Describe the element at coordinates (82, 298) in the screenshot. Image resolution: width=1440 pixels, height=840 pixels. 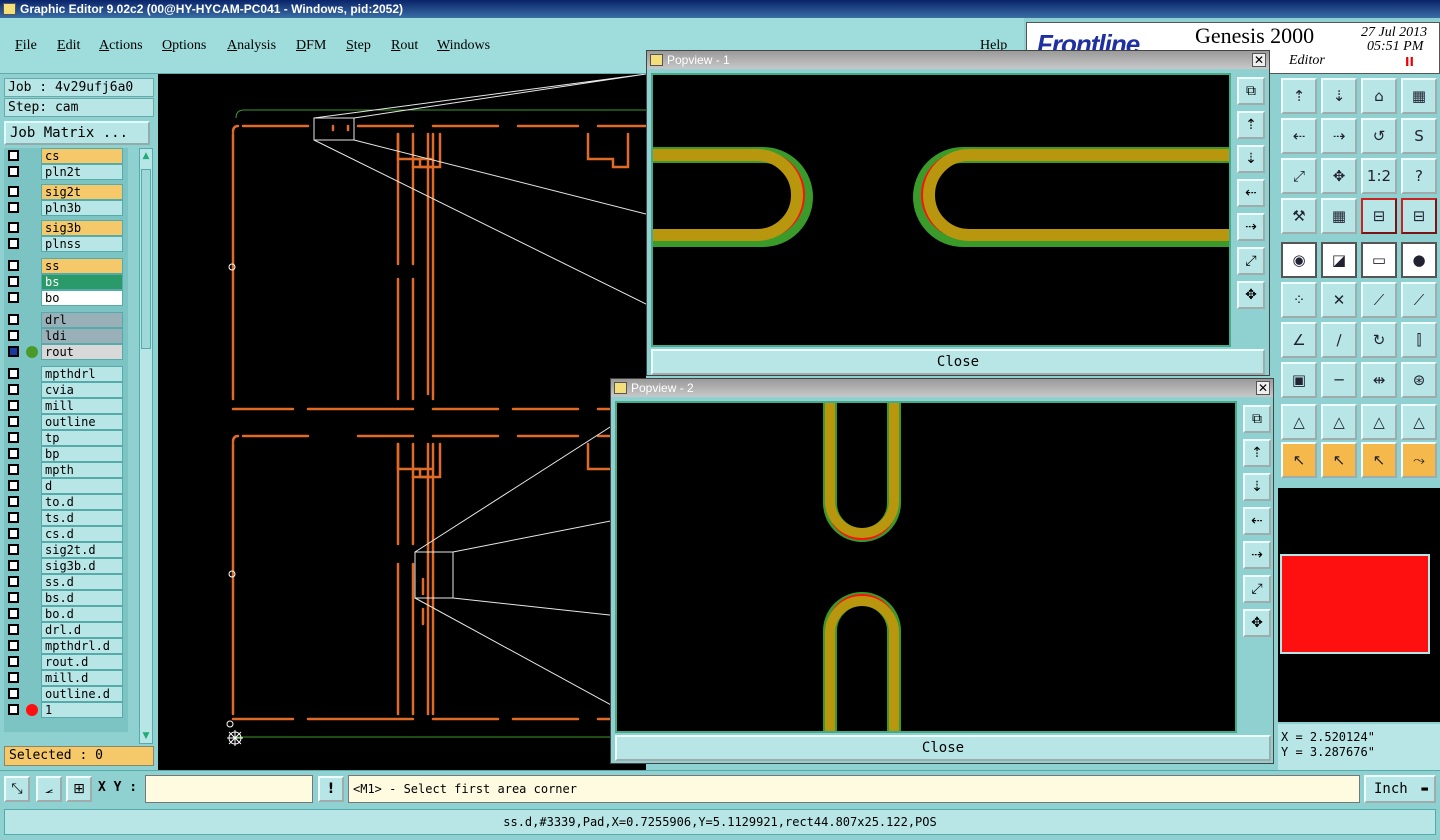
I see `layer-name: bo` at that location.